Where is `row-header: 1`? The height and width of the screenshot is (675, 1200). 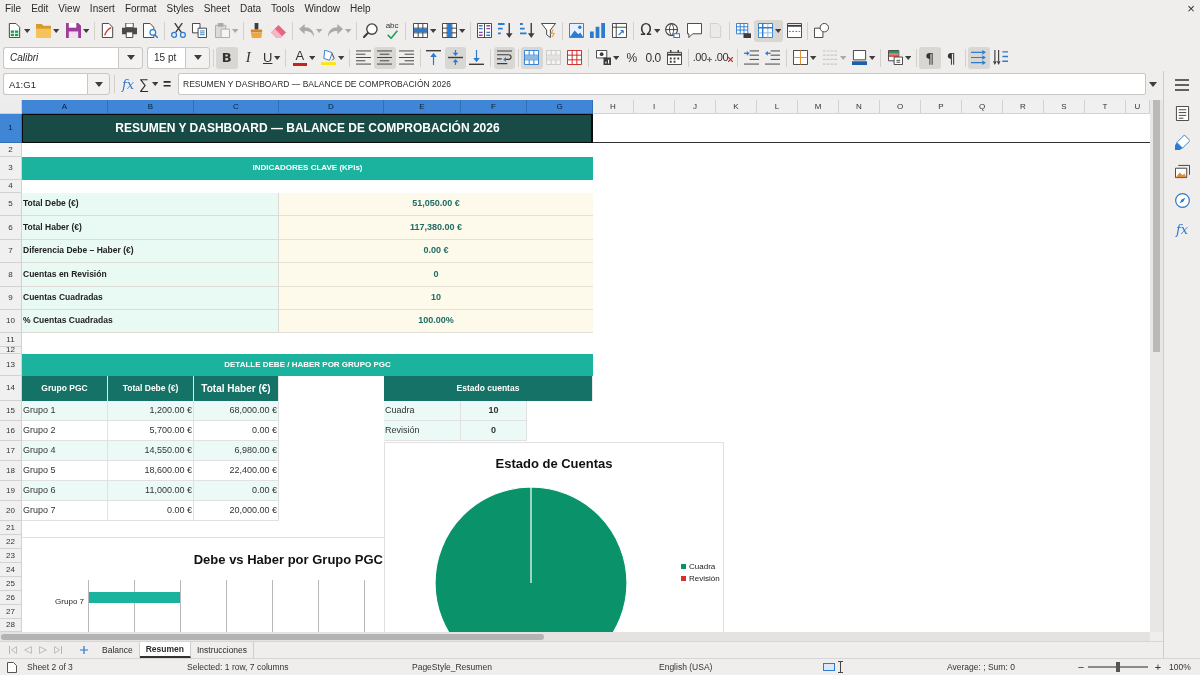
row-header: 1 is located at coordinates (11, 128).